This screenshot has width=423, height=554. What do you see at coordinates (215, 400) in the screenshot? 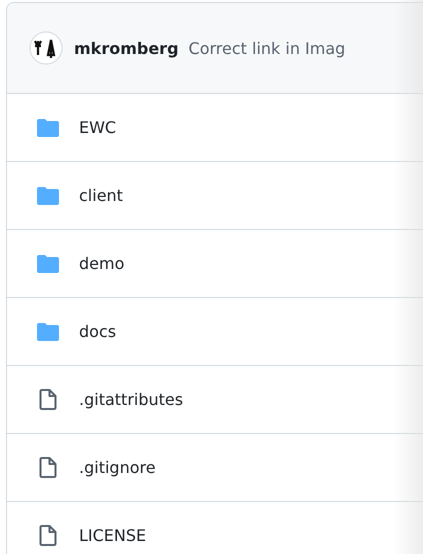
I see `file-row: .gitattributes` at bounding box center [215, 400].